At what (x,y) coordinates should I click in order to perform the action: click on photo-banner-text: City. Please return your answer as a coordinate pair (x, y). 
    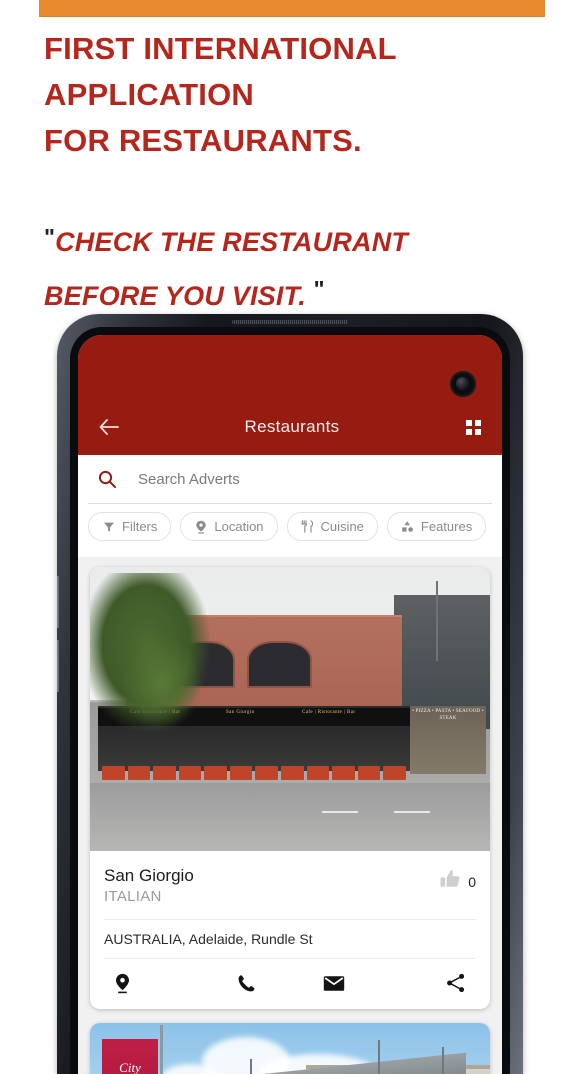
    Looking at the image, I should click on (130, 1066).